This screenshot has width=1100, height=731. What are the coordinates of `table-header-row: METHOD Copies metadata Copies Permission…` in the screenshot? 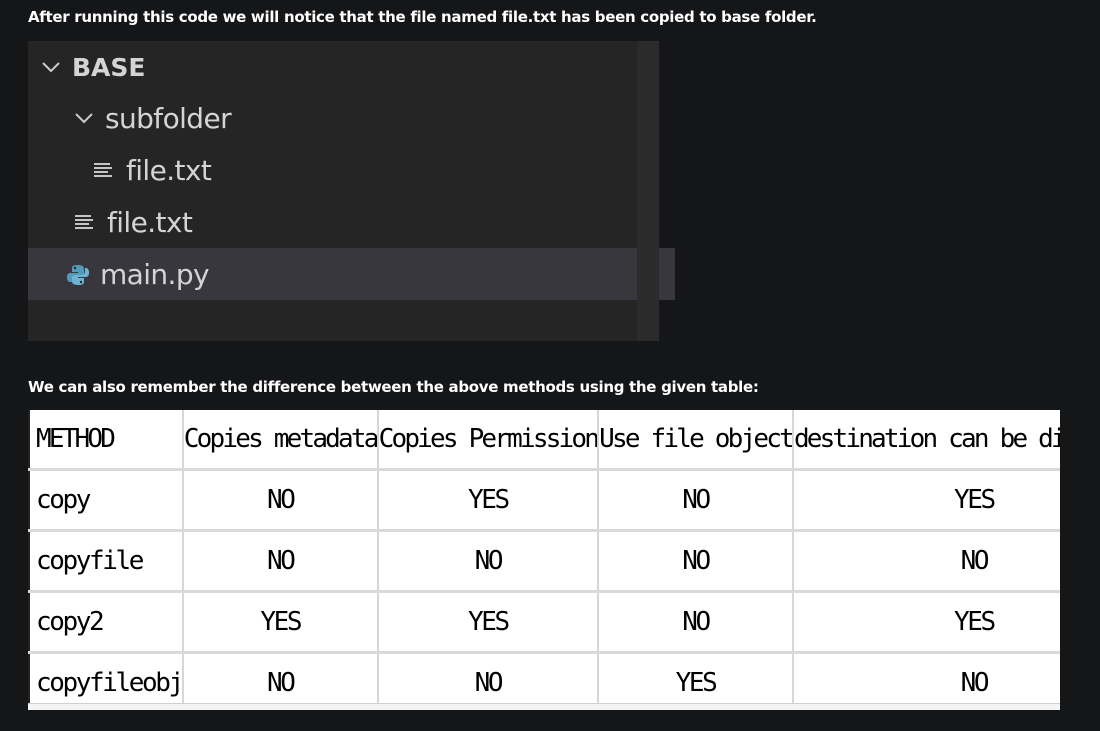 It's located at (544, 440).